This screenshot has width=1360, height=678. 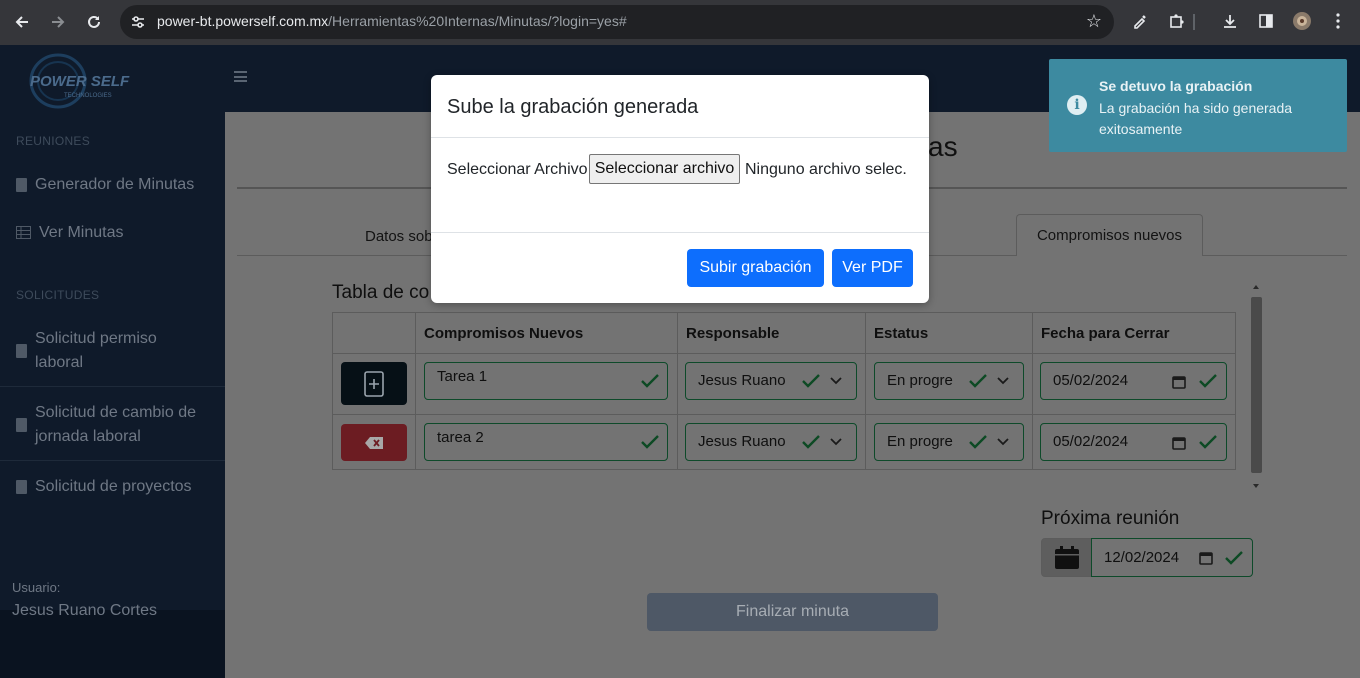 What do you see at coordinates (1194, 22) in the screenshot?
I see `toolbar-divider` at bounding box center [1194, 22].